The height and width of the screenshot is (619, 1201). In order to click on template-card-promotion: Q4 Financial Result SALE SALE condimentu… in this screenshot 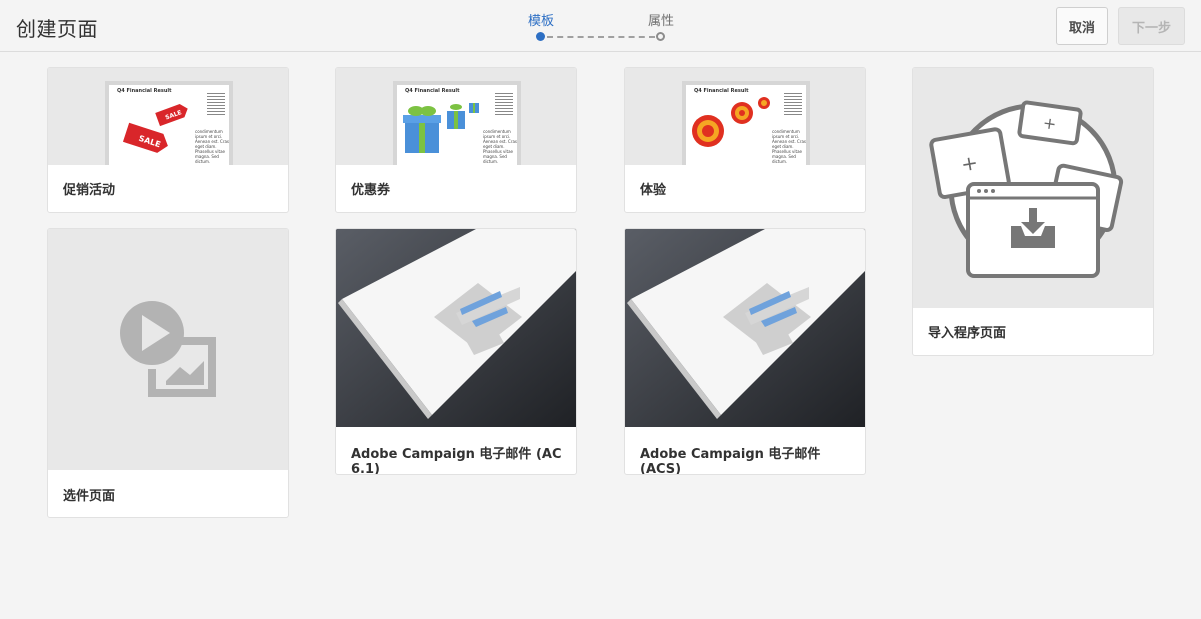, I will do `click(168, 140)`.